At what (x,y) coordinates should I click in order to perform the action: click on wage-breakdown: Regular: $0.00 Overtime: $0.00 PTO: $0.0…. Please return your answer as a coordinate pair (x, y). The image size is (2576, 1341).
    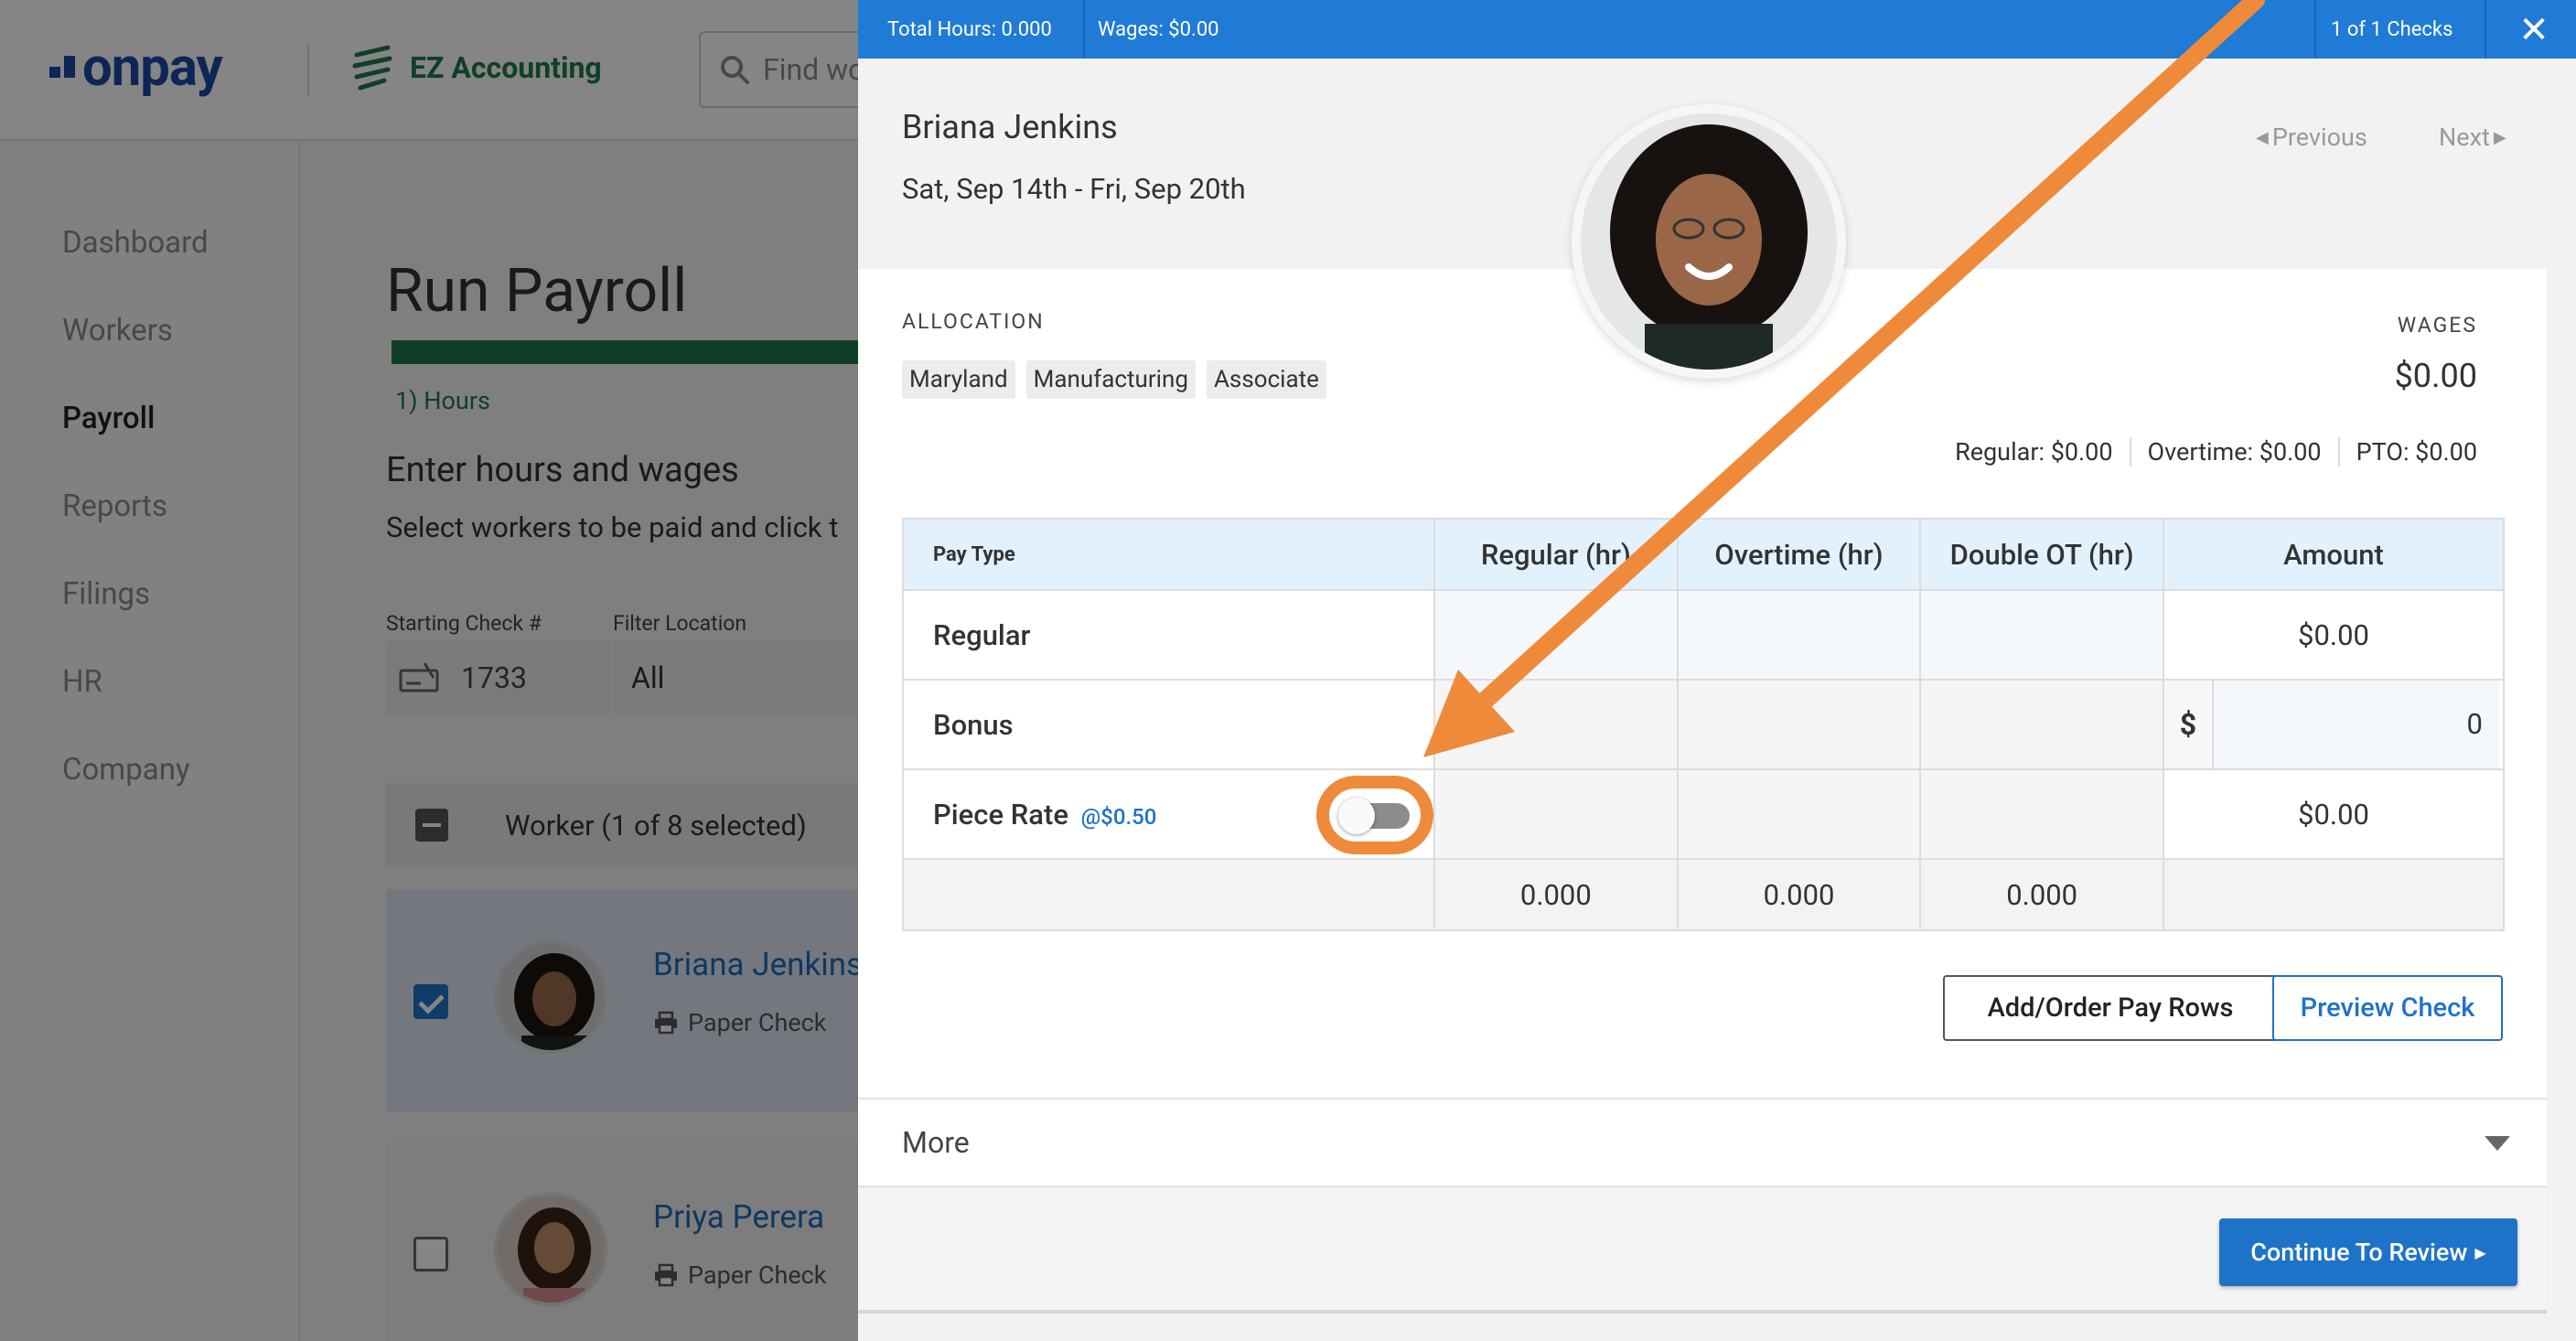
    Looking at the image, I should click on (2216, 452).